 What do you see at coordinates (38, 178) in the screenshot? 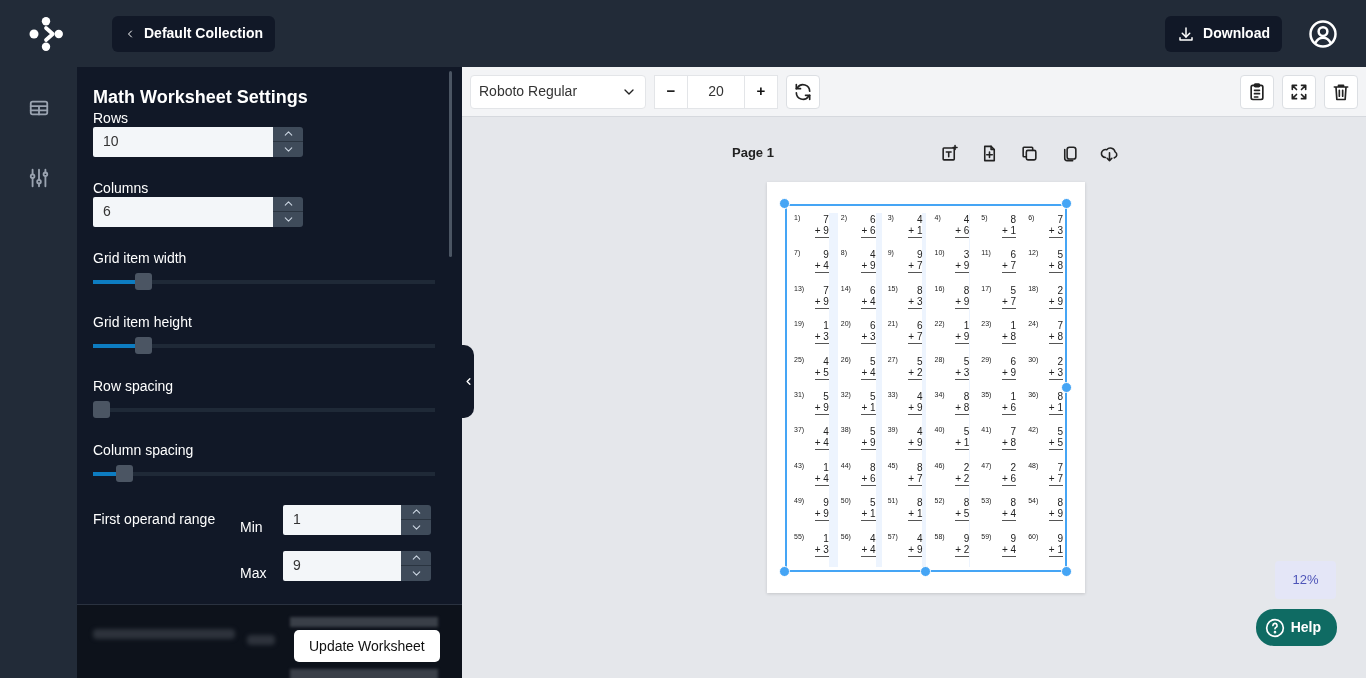
I see `sliders-icon` at bounding box center [38, 178].